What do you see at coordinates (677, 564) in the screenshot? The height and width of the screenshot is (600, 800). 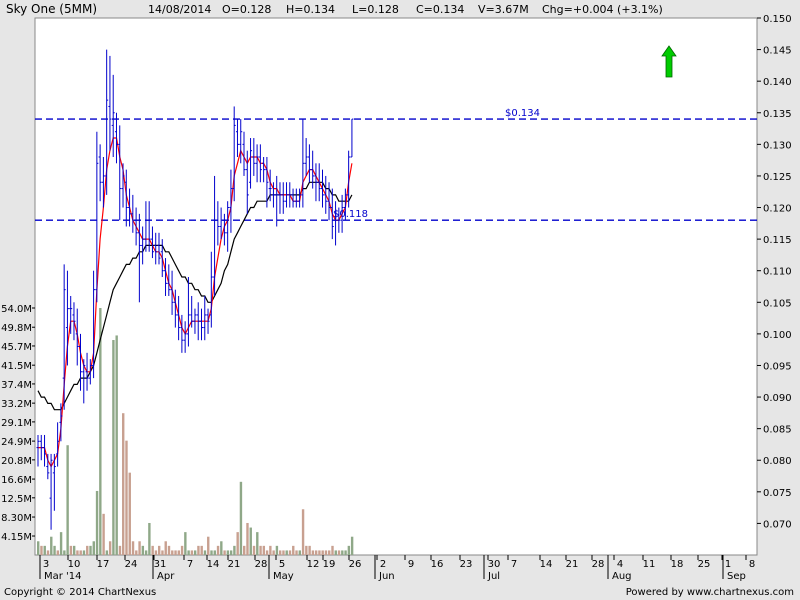 I see `x-day-label: 18` at bounding box center [677, 564].